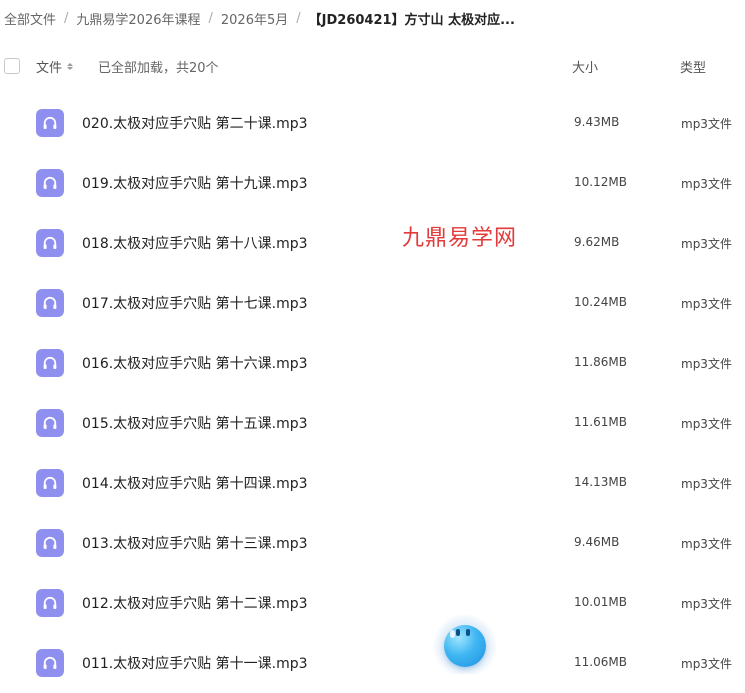 Image resolution: width=745 pixels, height=693 pixels. I want to click on file-size: 10.24MB, so click(600, 302).